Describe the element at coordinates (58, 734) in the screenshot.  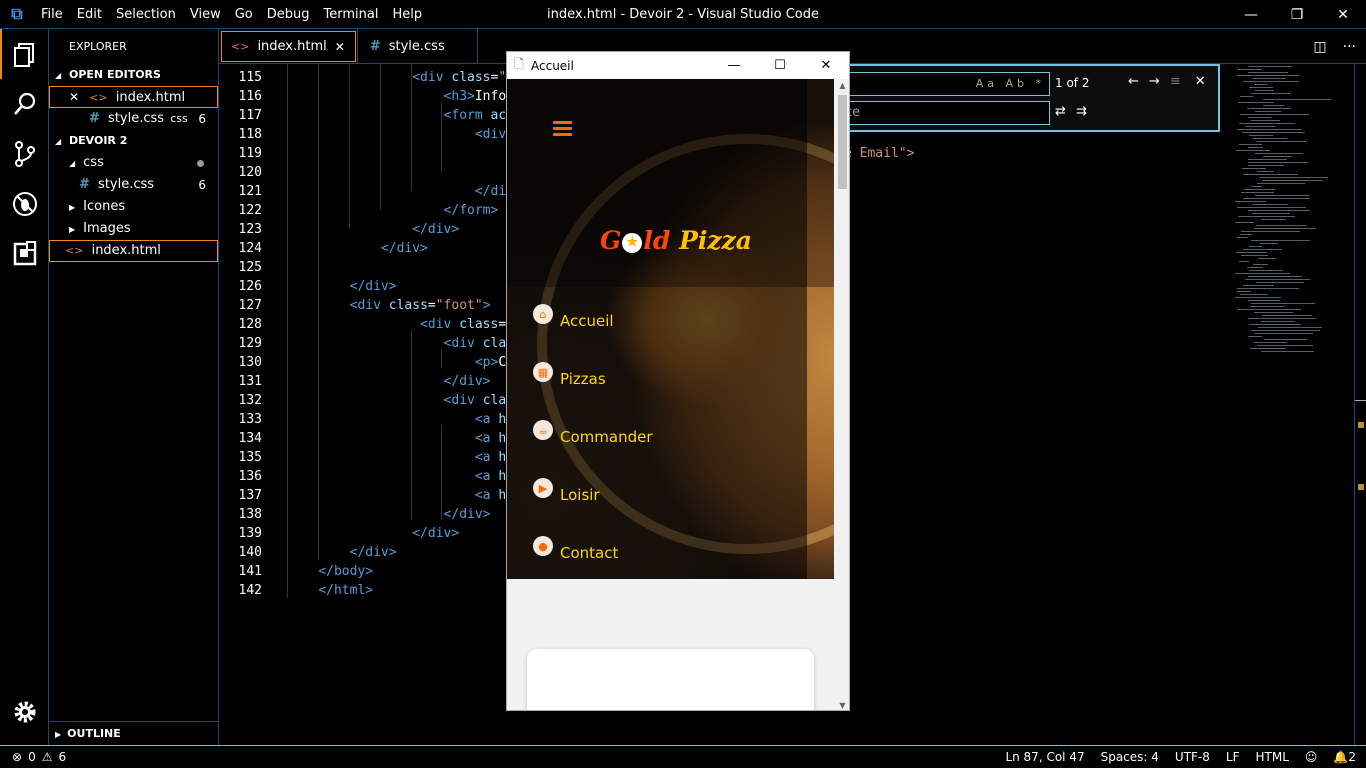
I see `expand-triangle-icon: ▶` at that location.